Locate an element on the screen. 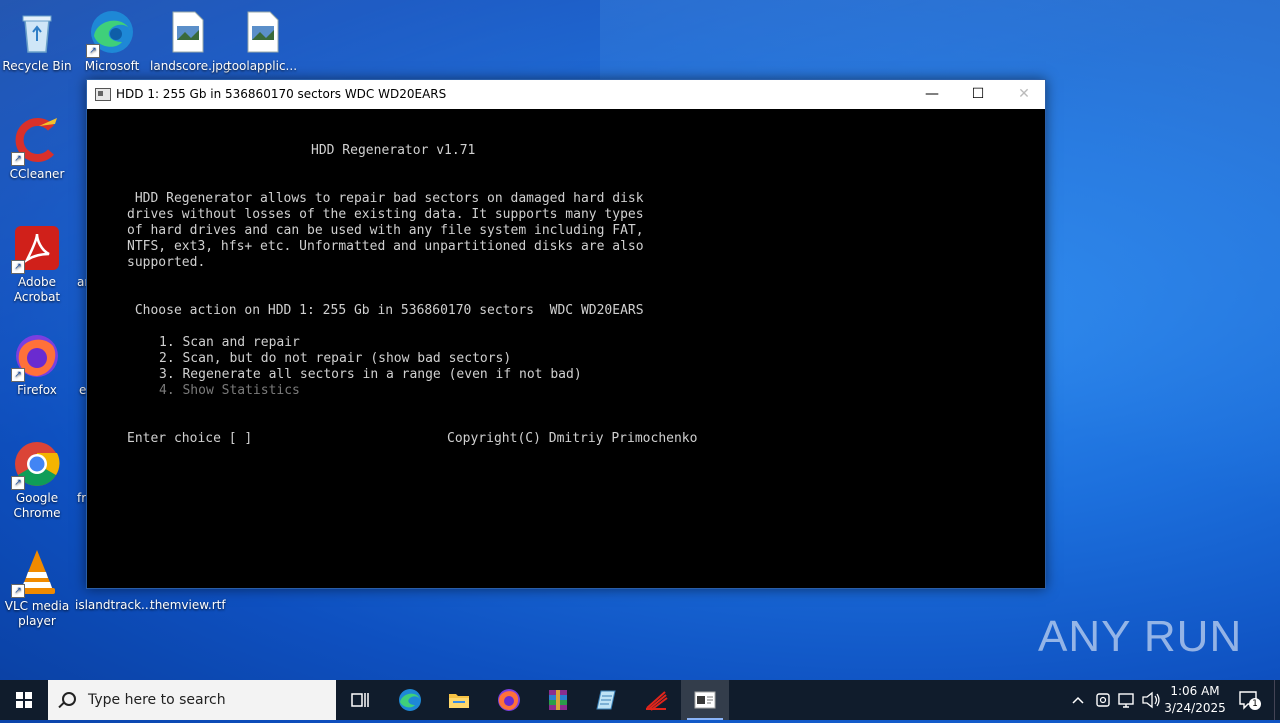 Image resolution: width=1280 pixels, height=723 pixels. volume-button is located at coordinates (1151, 700).